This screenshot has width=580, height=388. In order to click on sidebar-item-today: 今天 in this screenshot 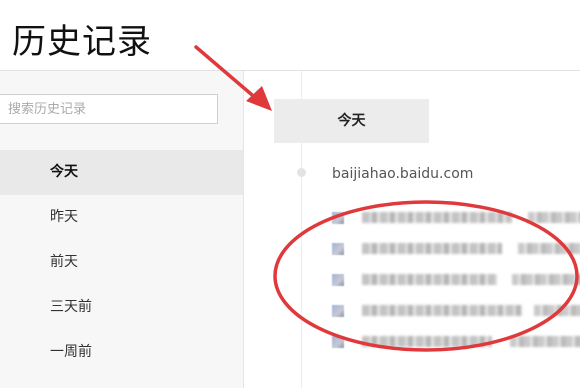, I will do `click(121, 172)`.